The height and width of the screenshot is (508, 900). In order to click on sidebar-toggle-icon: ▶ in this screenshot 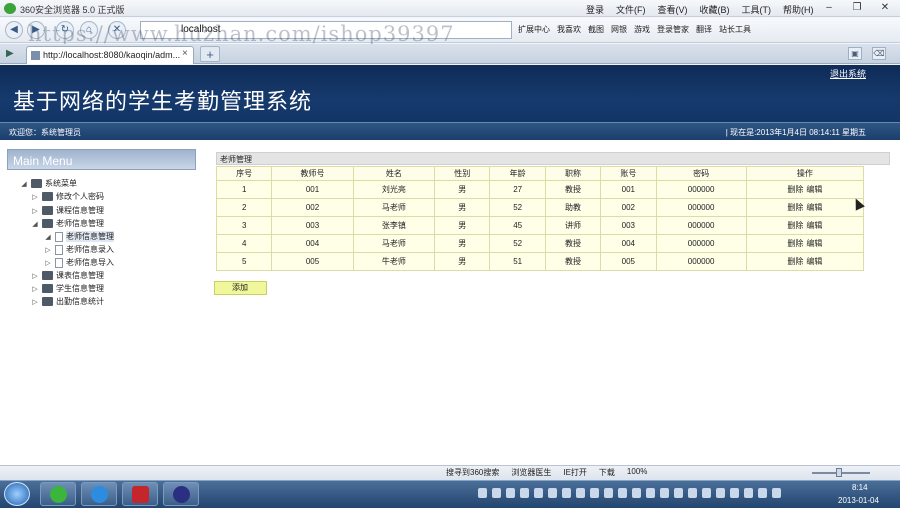, I will do `click(10, 53)`.